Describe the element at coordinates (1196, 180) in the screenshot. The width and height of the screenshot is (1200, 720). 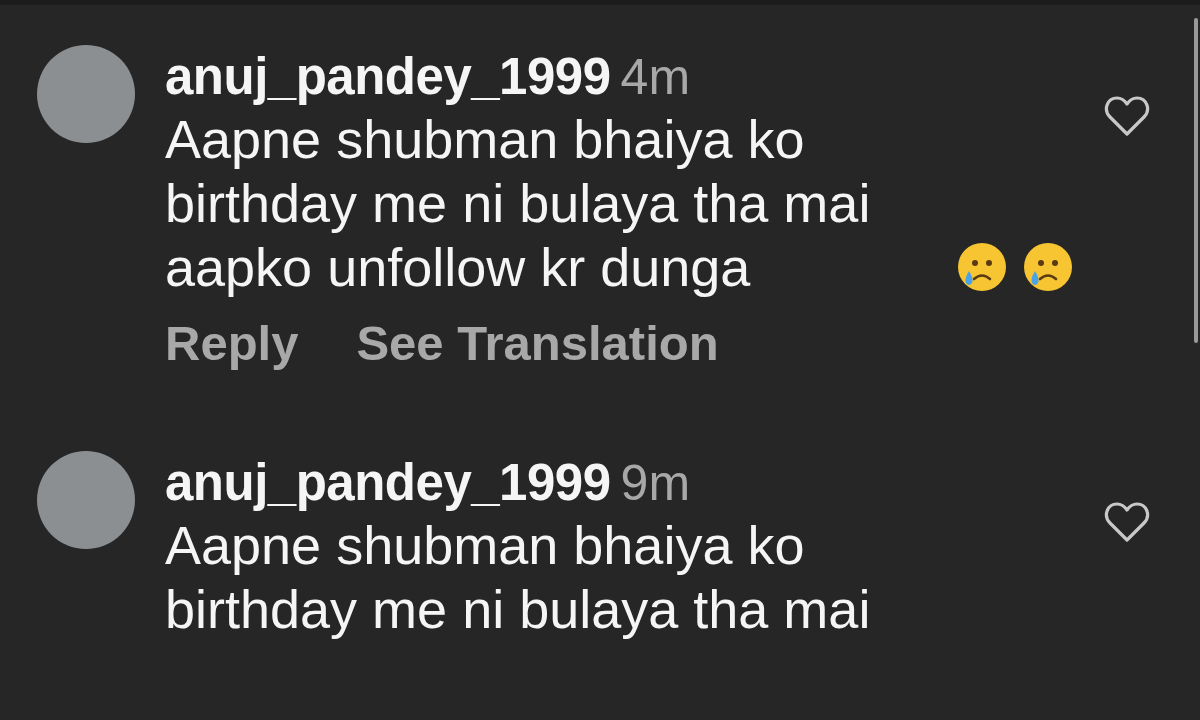
I see `scrollbar` at that location.